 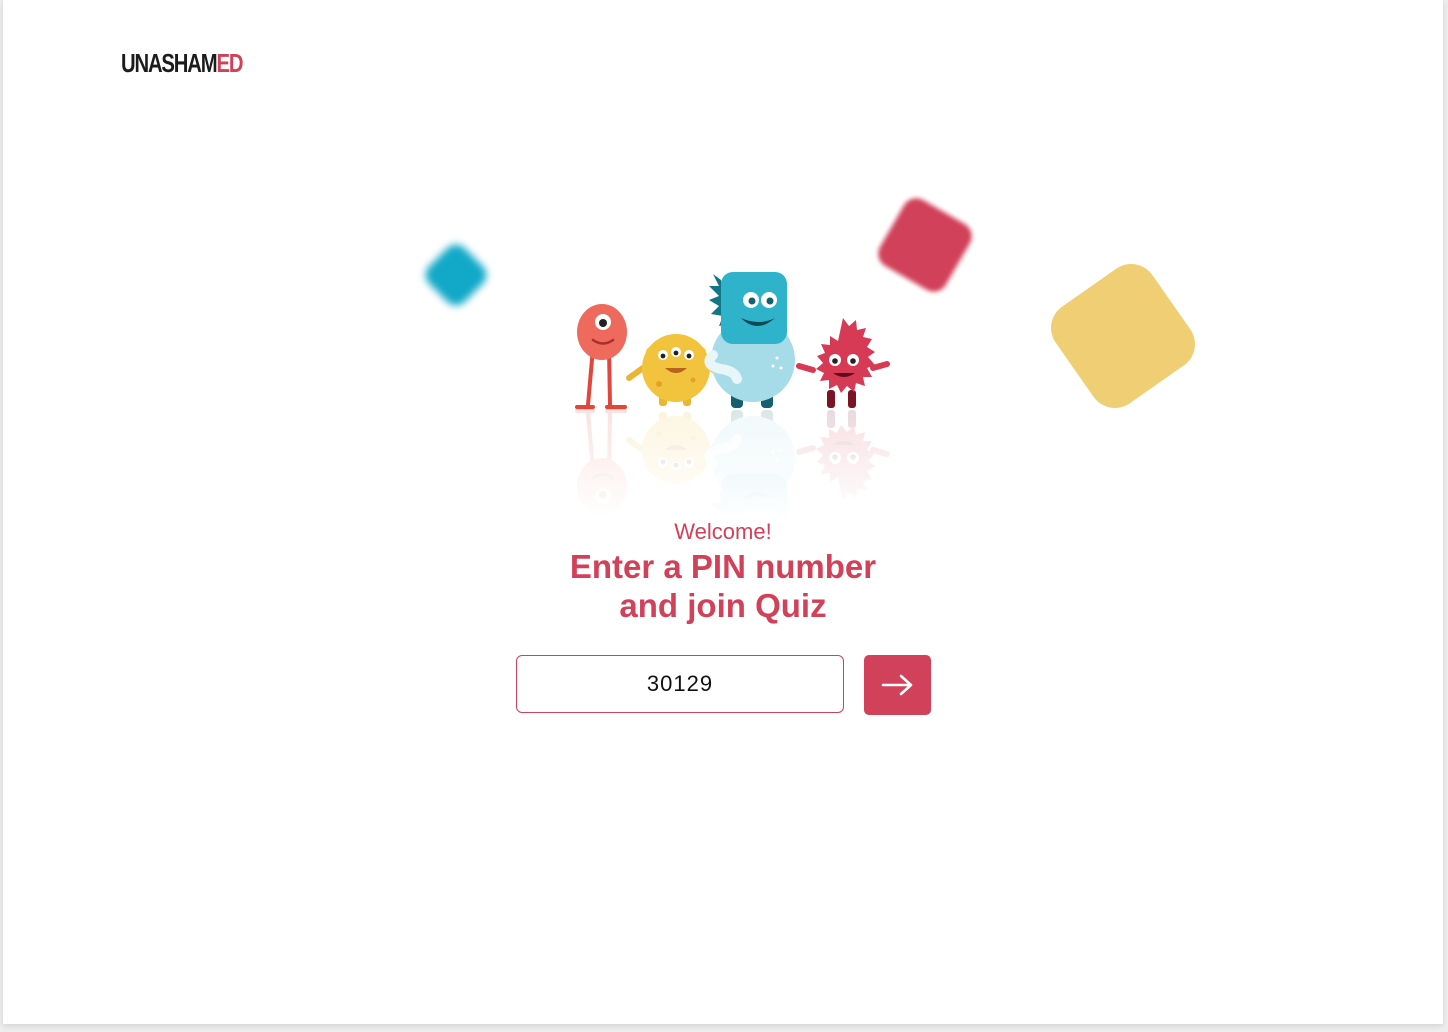 What do you see at coordinates (169, 63) in the screenshot?
I see `logo-text-dark: UNASHAM` at bounding box center [169, 63].